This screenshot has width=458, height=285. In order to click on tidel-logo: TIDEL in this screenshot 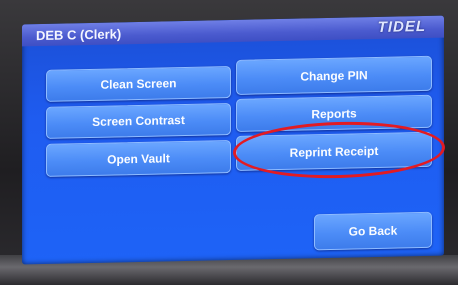, I will do `click(401, 26)`.